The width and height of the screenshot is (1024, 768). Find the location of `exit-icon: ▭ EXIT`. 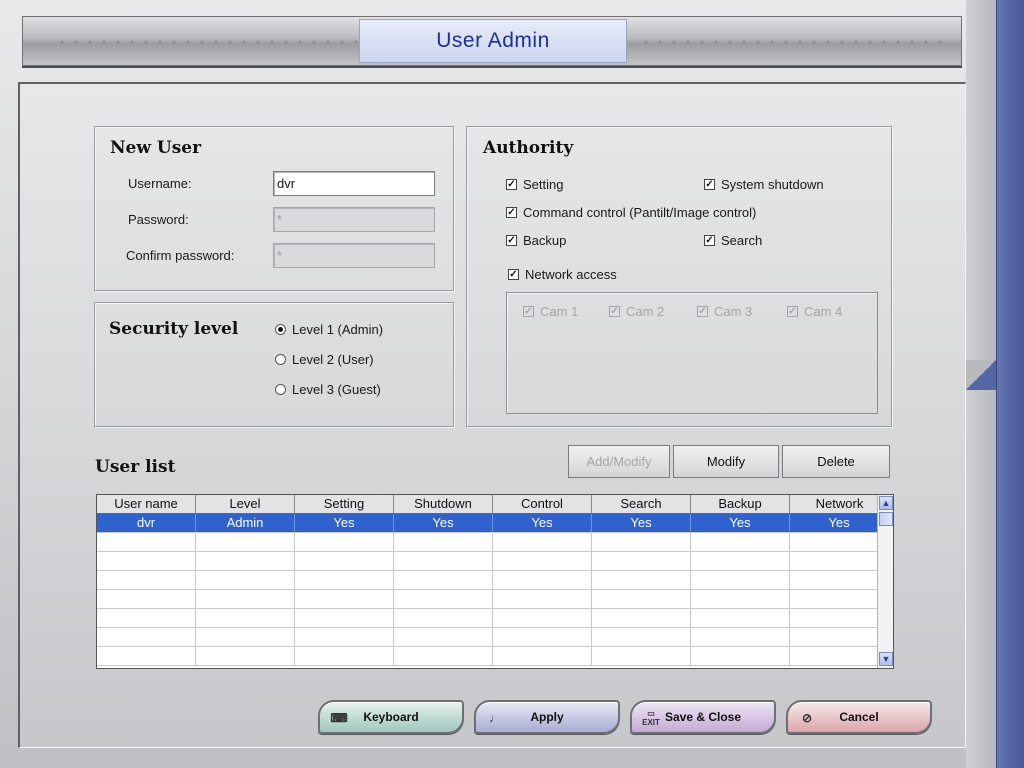

exit-icon: ▭ EXIT is located at coordinates (651, 718).